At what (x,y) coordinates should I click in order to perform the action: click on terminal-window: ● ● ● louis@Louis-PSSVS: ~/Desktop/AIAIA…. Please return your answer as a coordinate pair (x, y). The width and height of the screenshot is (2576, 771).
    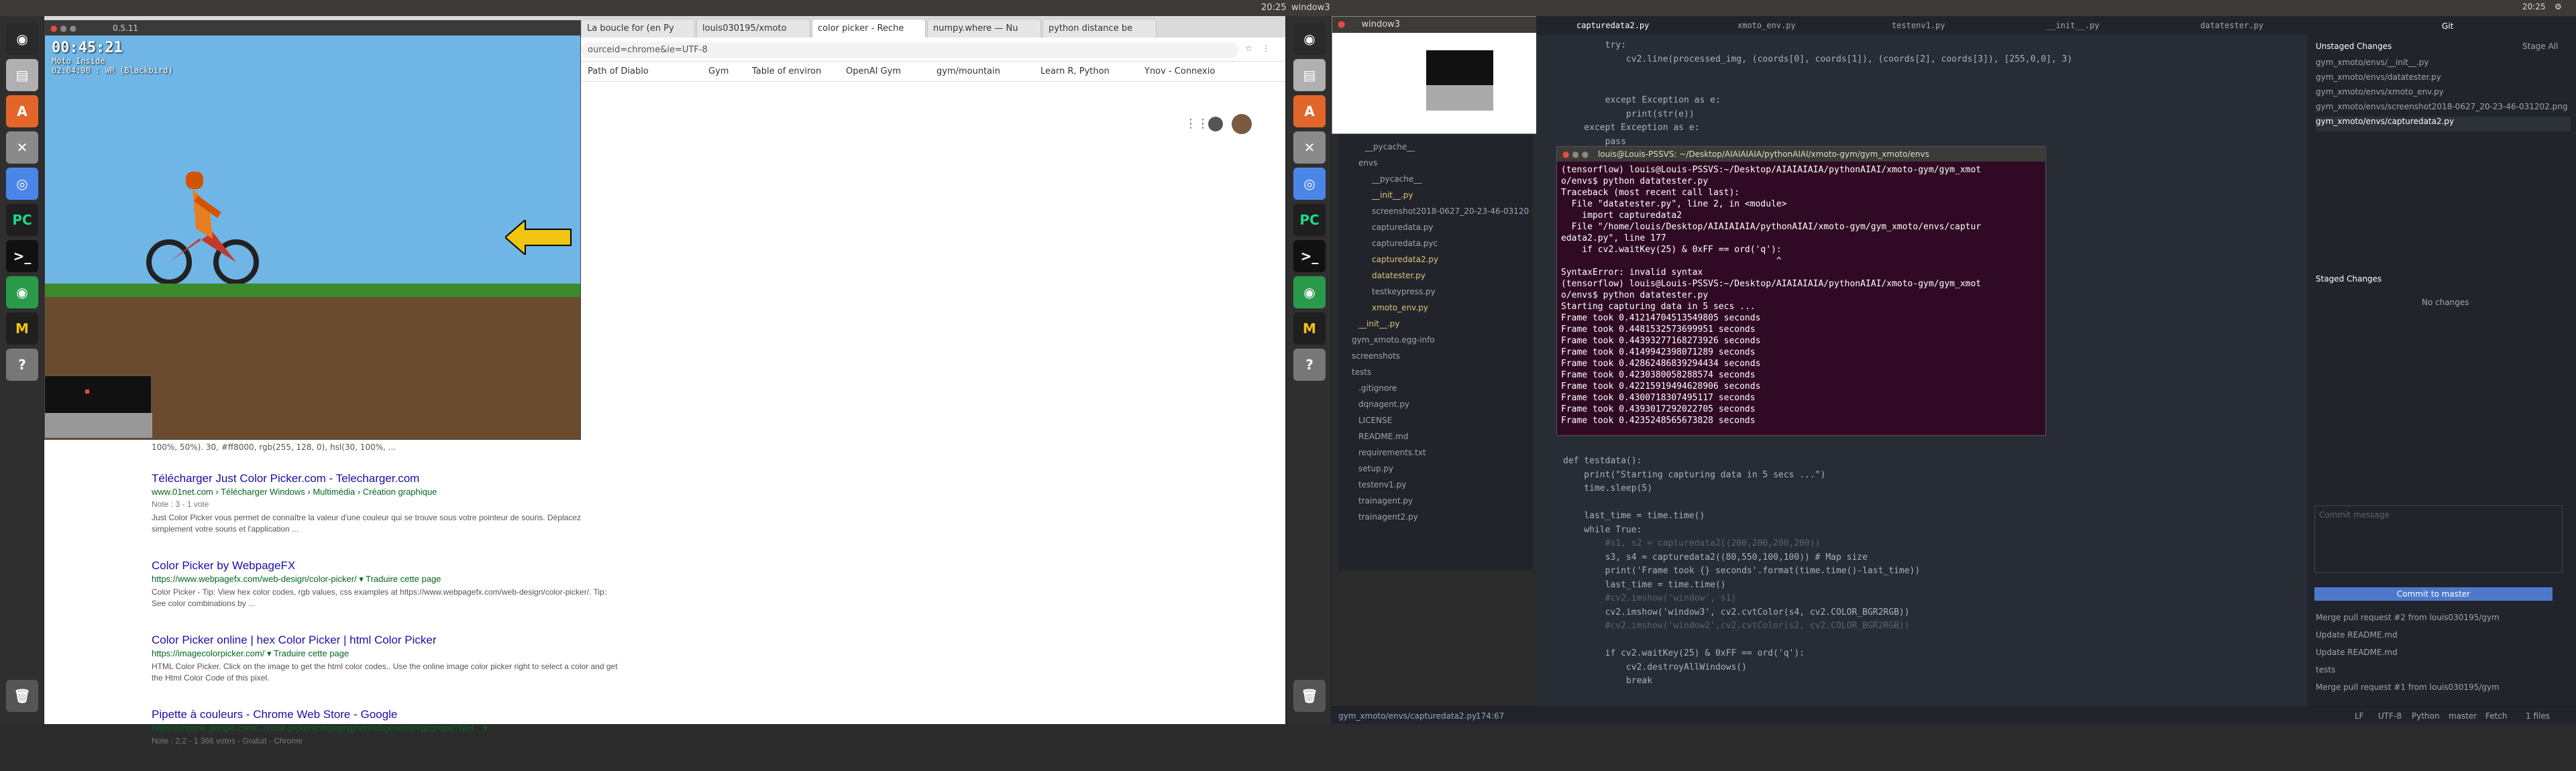
    Looking at the image, I should click on (1801, 291).